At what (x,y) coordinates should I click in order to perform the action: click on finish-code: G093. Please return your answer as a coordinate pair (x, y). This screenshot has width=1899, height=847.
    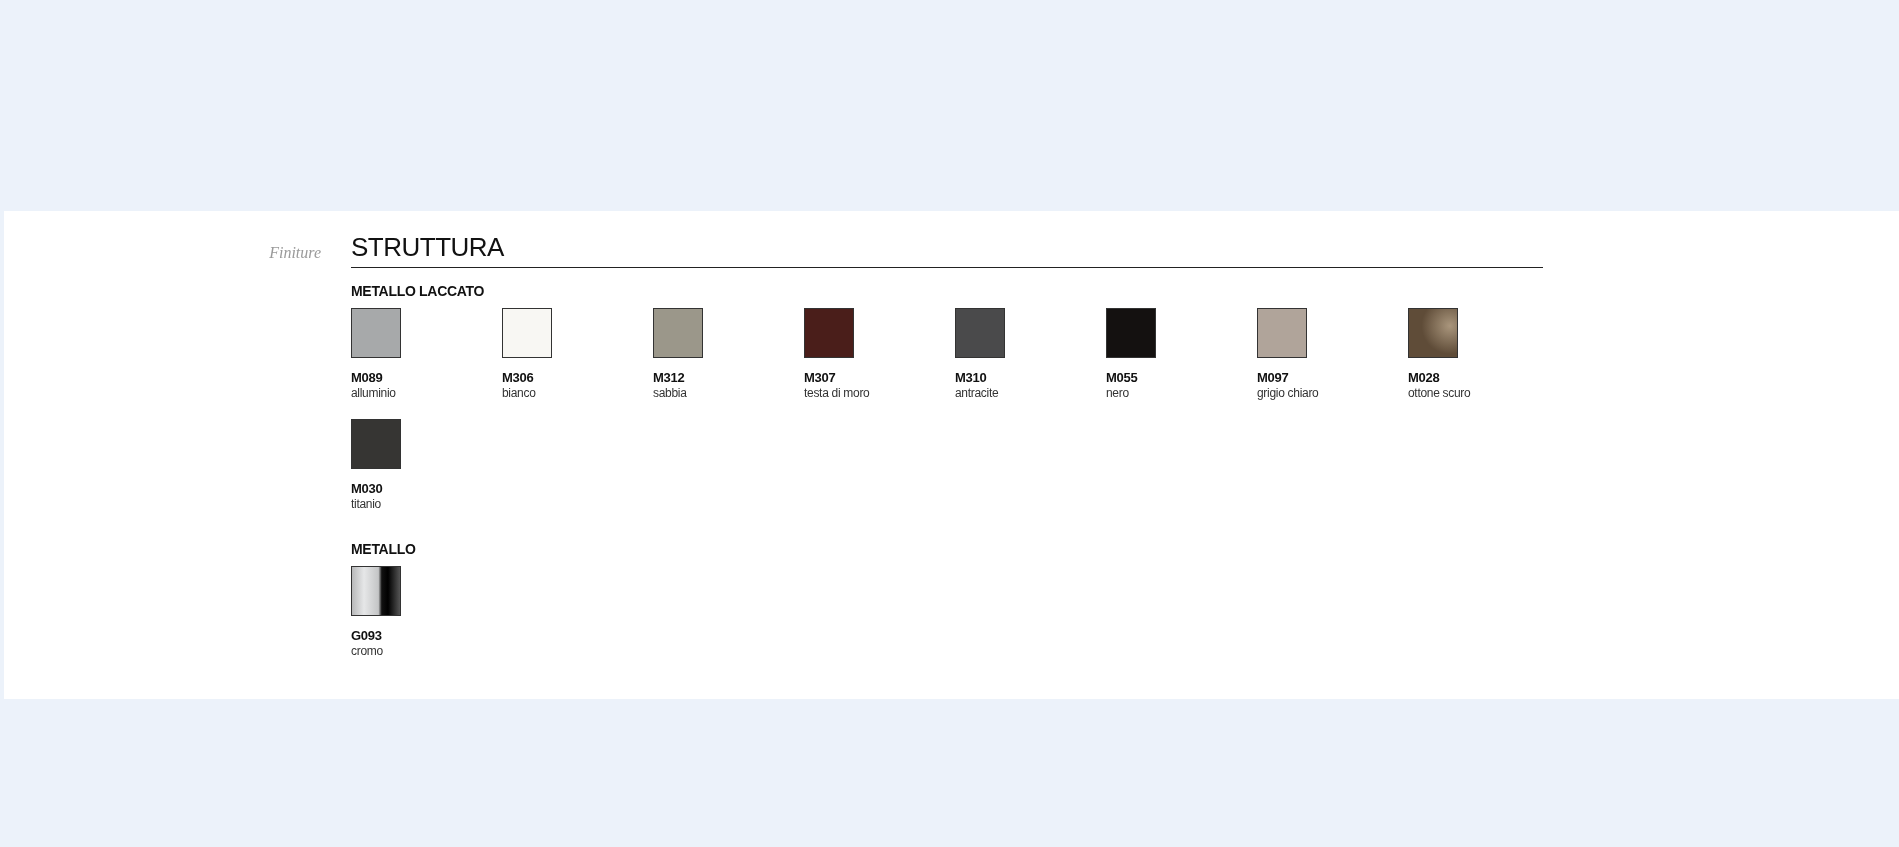
    Looking at the image, I should click on (367, 636).